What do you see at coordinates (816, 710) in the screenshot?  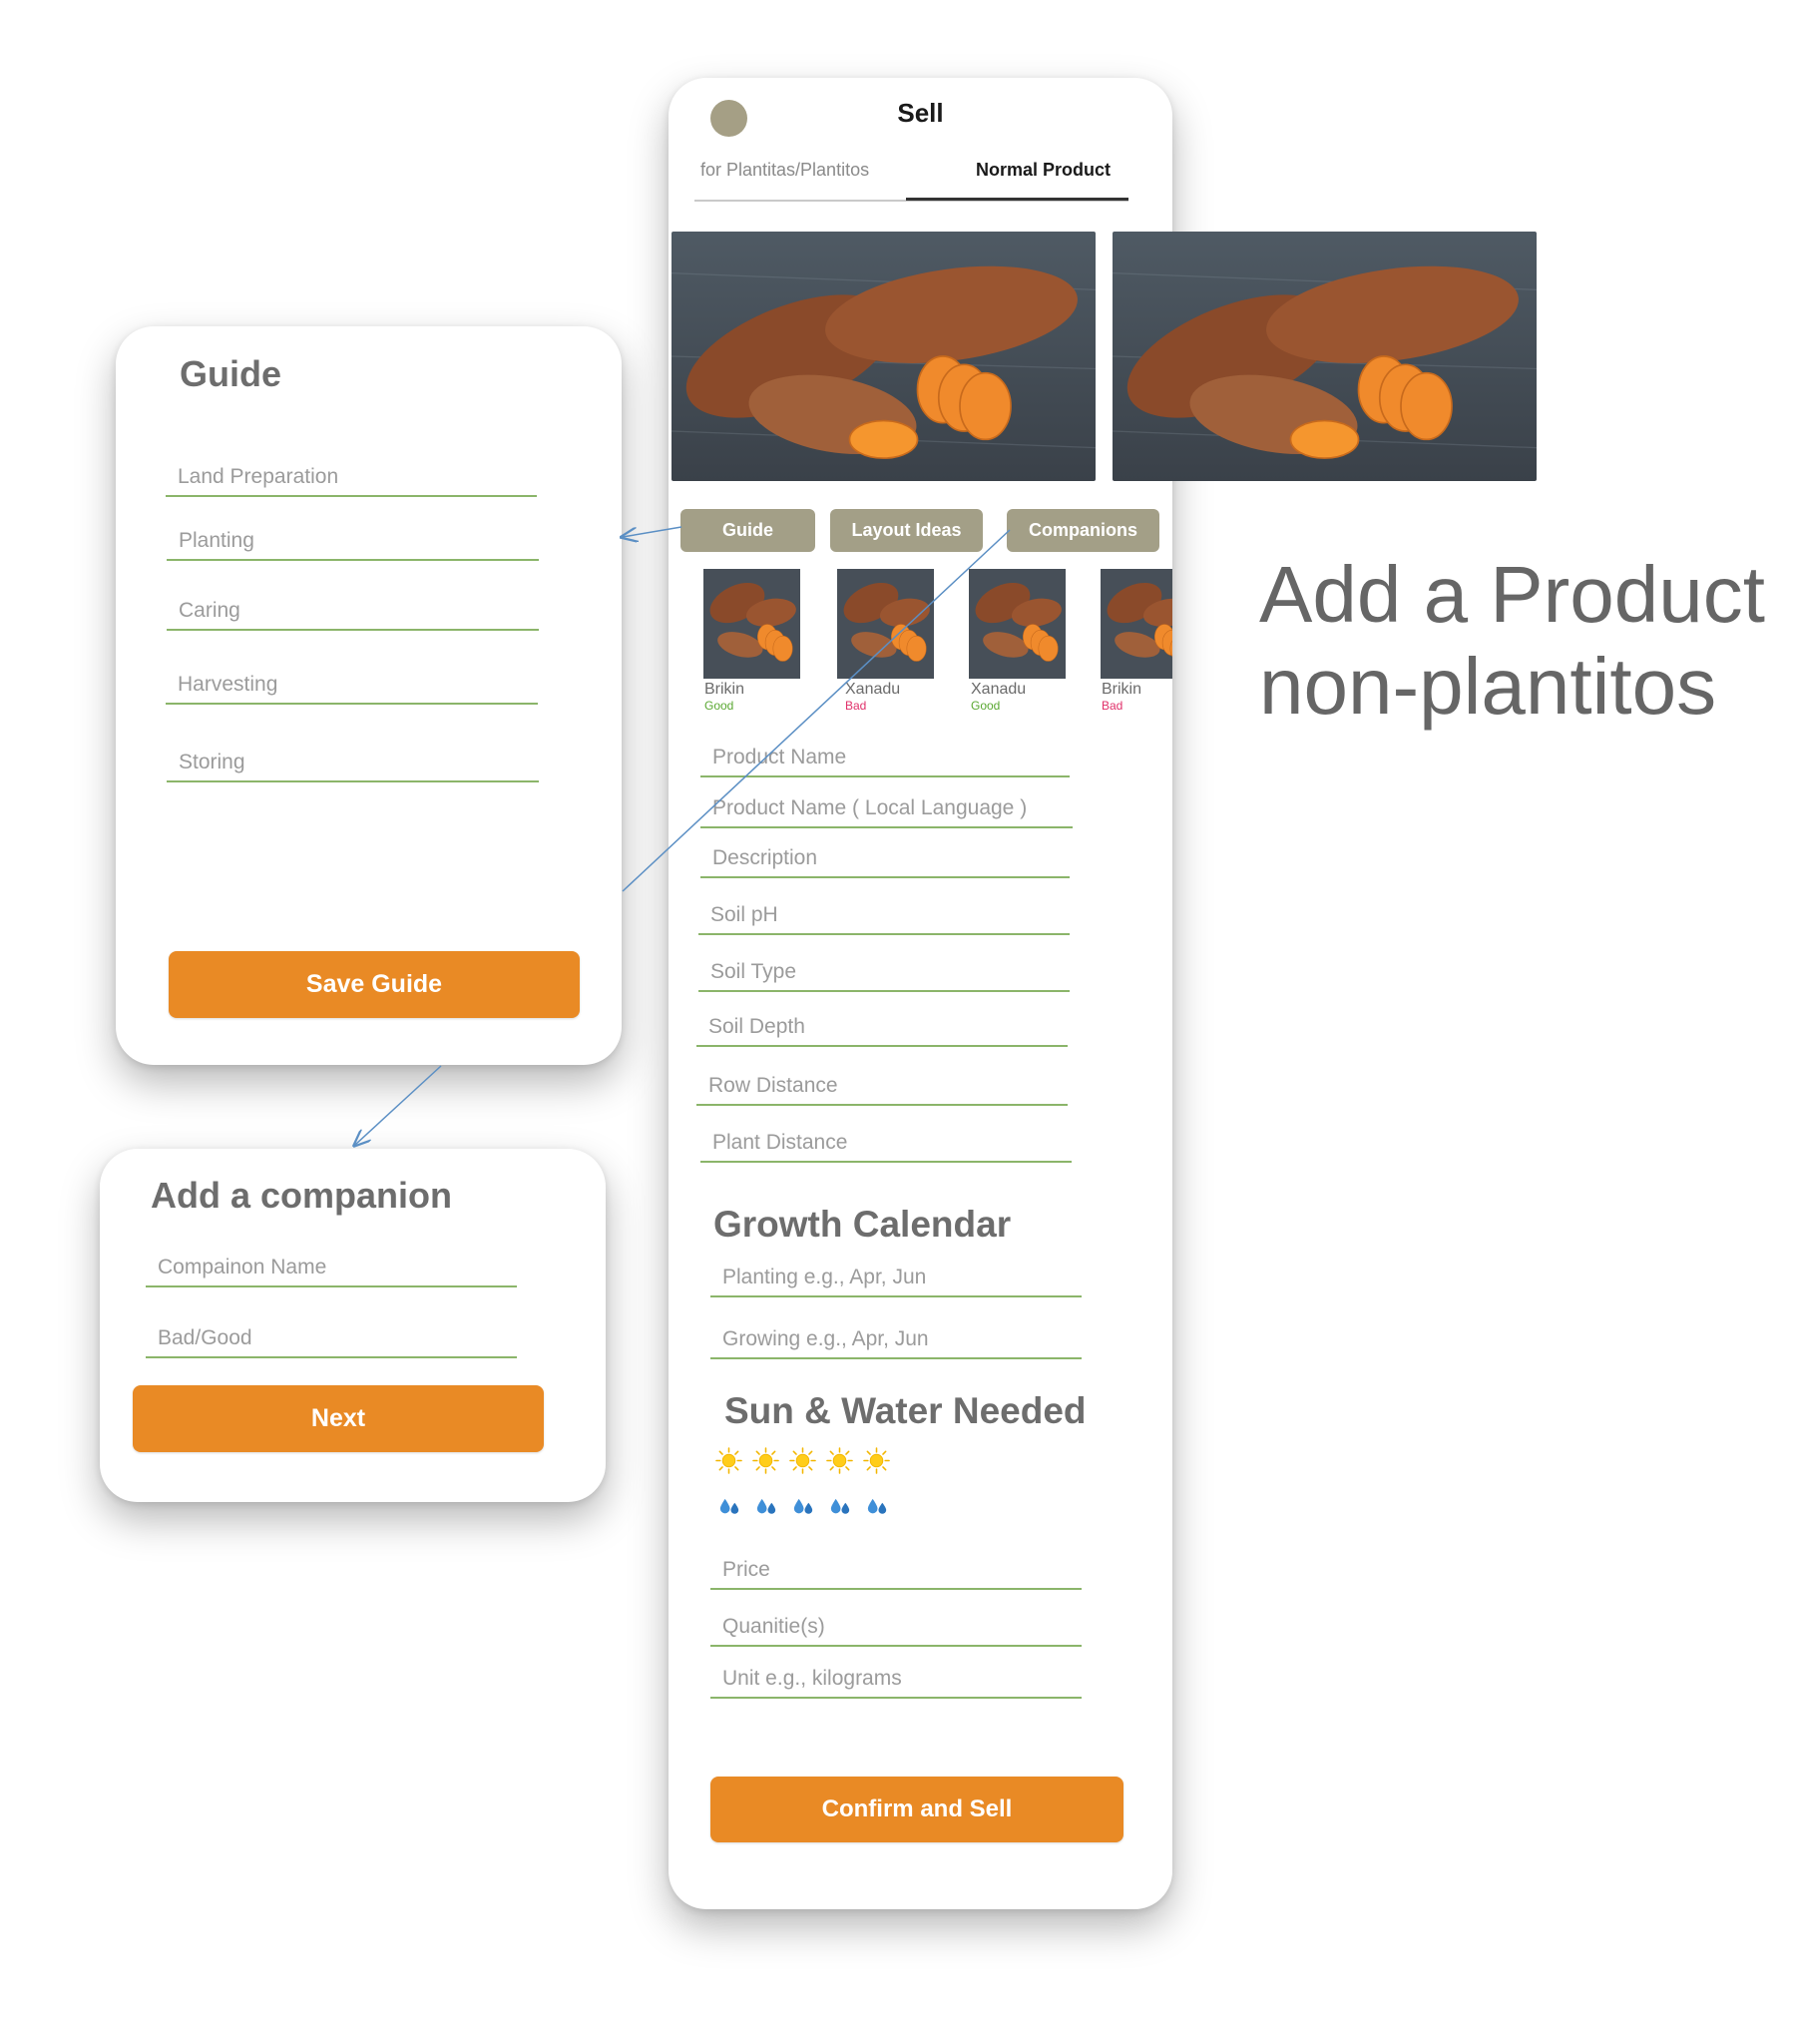 I see `companions-connector-line` at bounding box center [816, 710].